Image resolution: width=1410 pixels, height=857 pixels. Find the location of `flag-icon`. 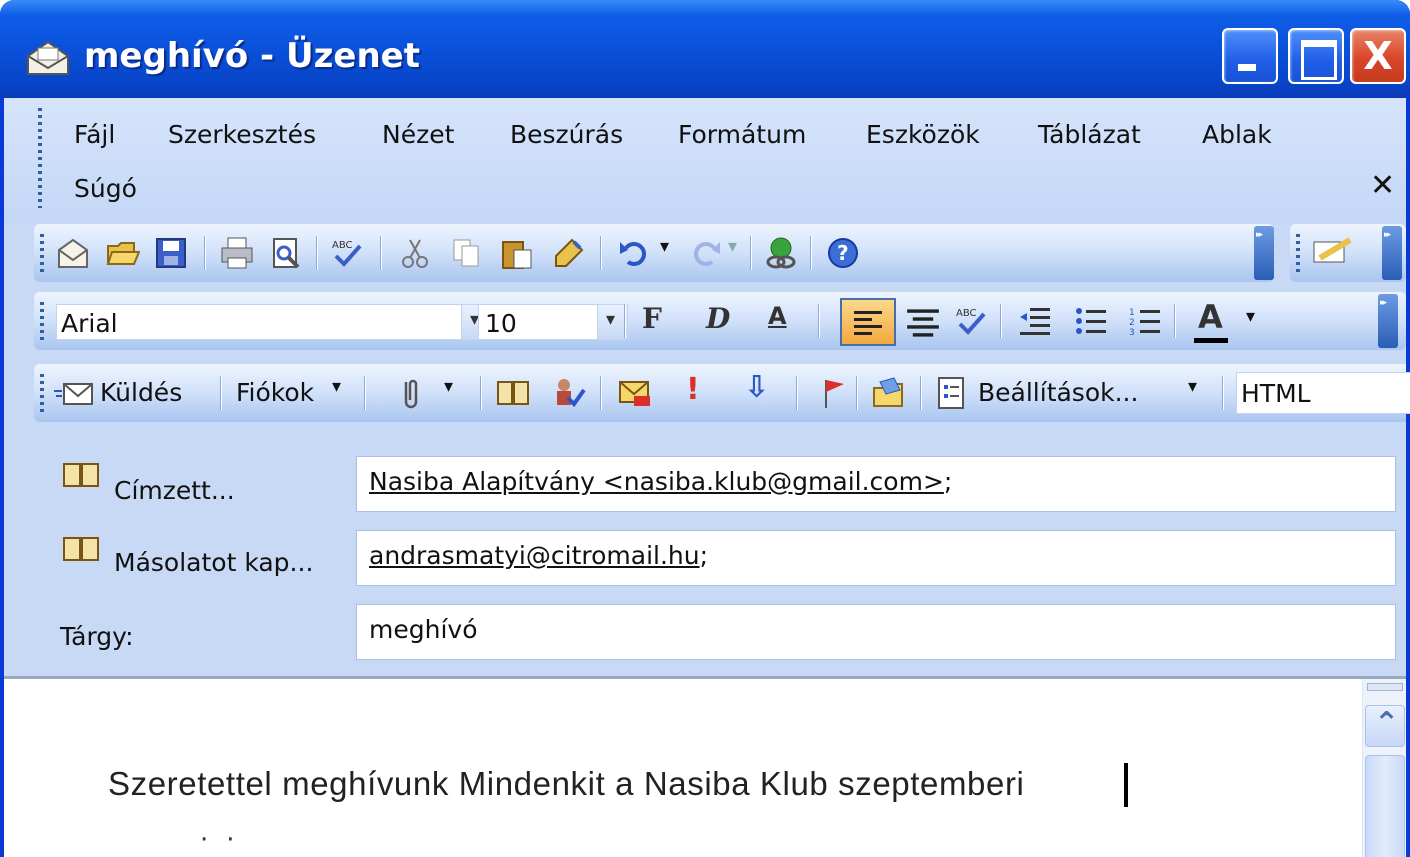

flag-icon is located at coordinates (833, 393).